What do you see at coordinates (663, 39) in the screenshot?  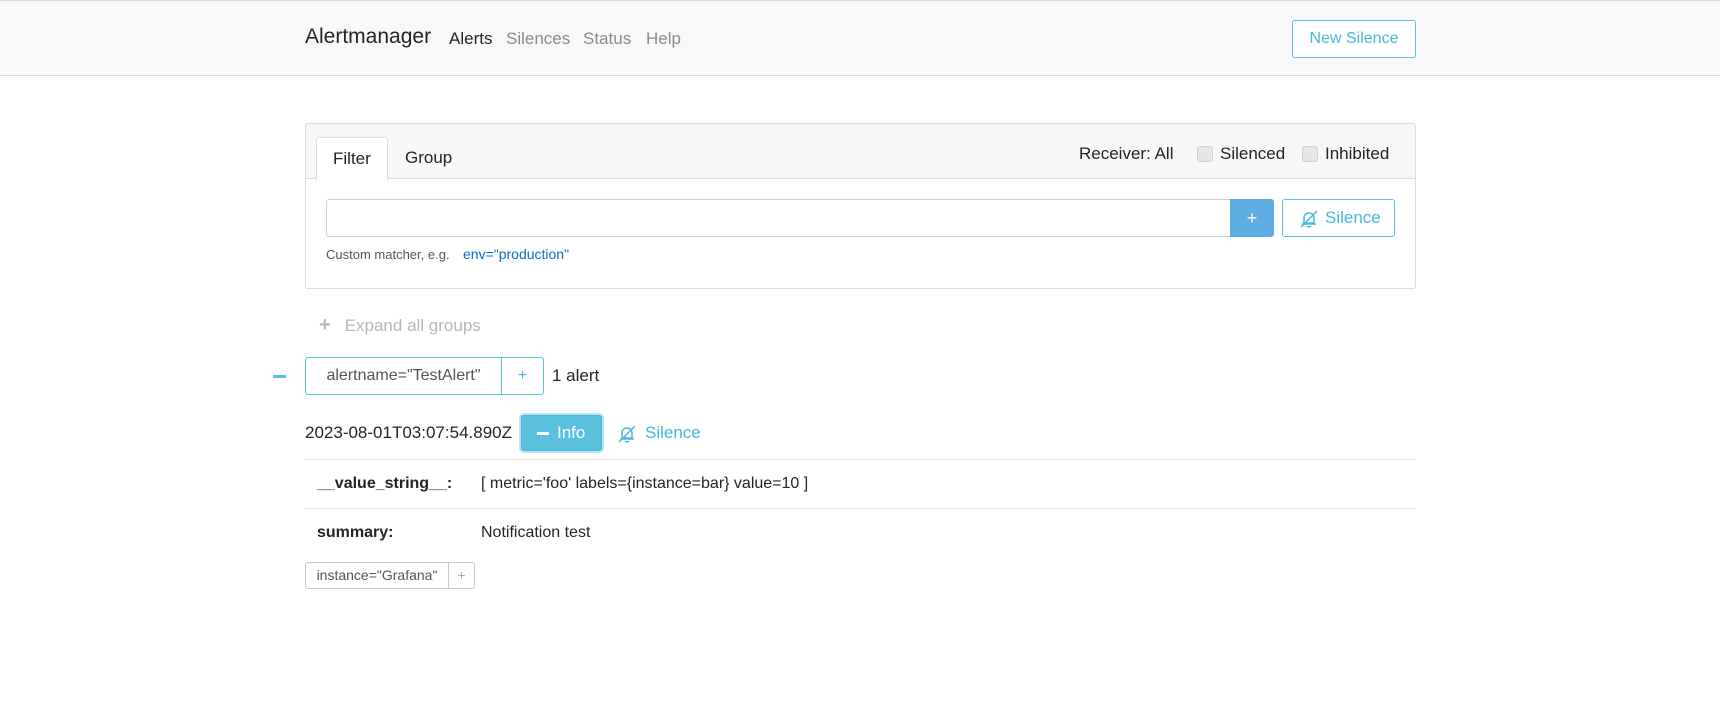 I see `nav-link-help: Help` at bounding box center [663, 39].